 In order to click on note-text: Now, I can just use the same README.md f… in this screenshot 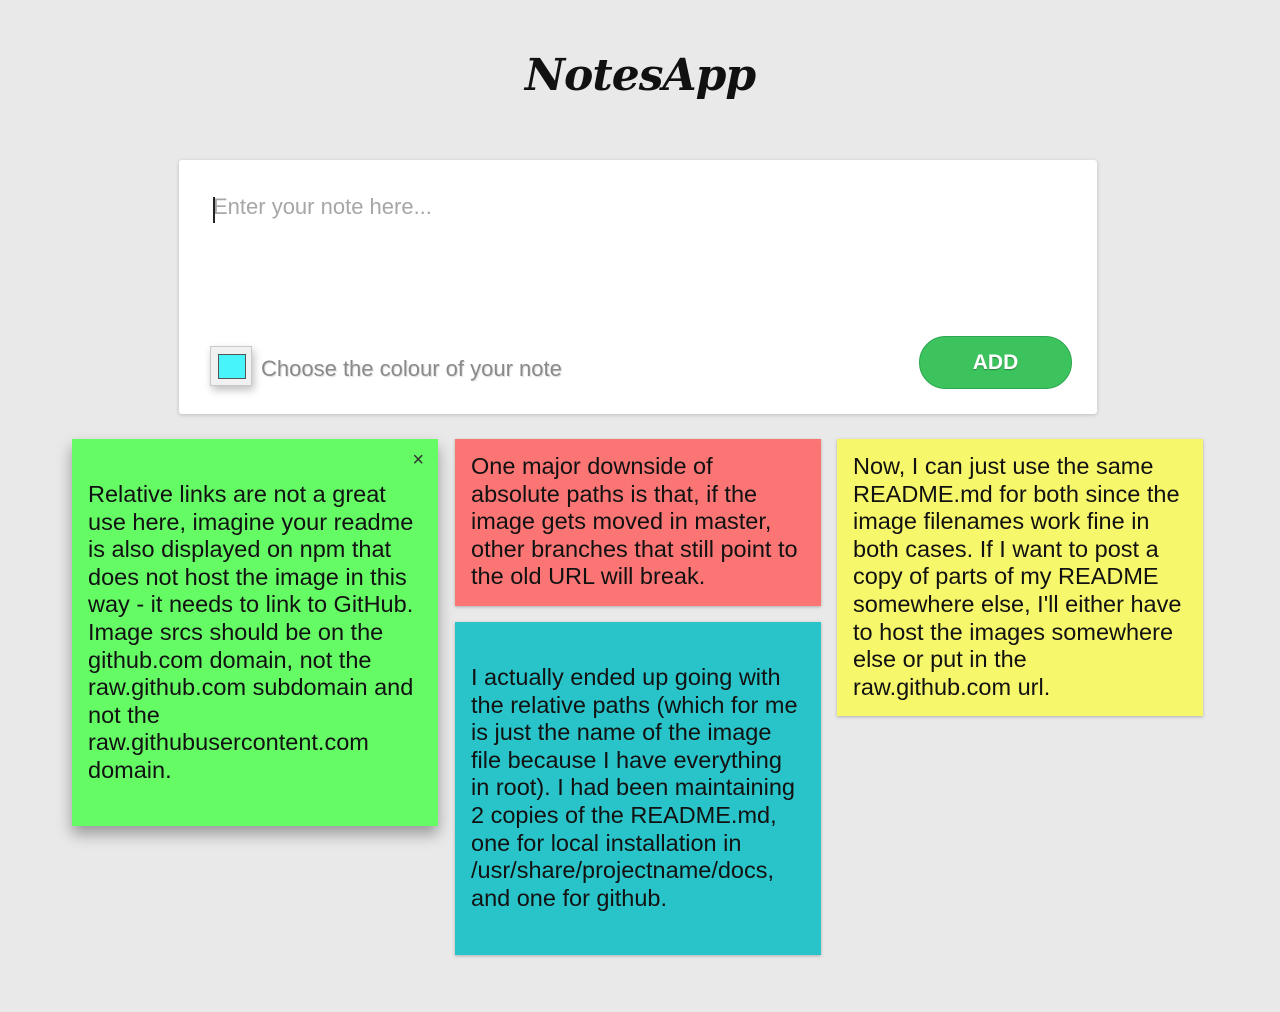, I will do `click(1017, 576)`.